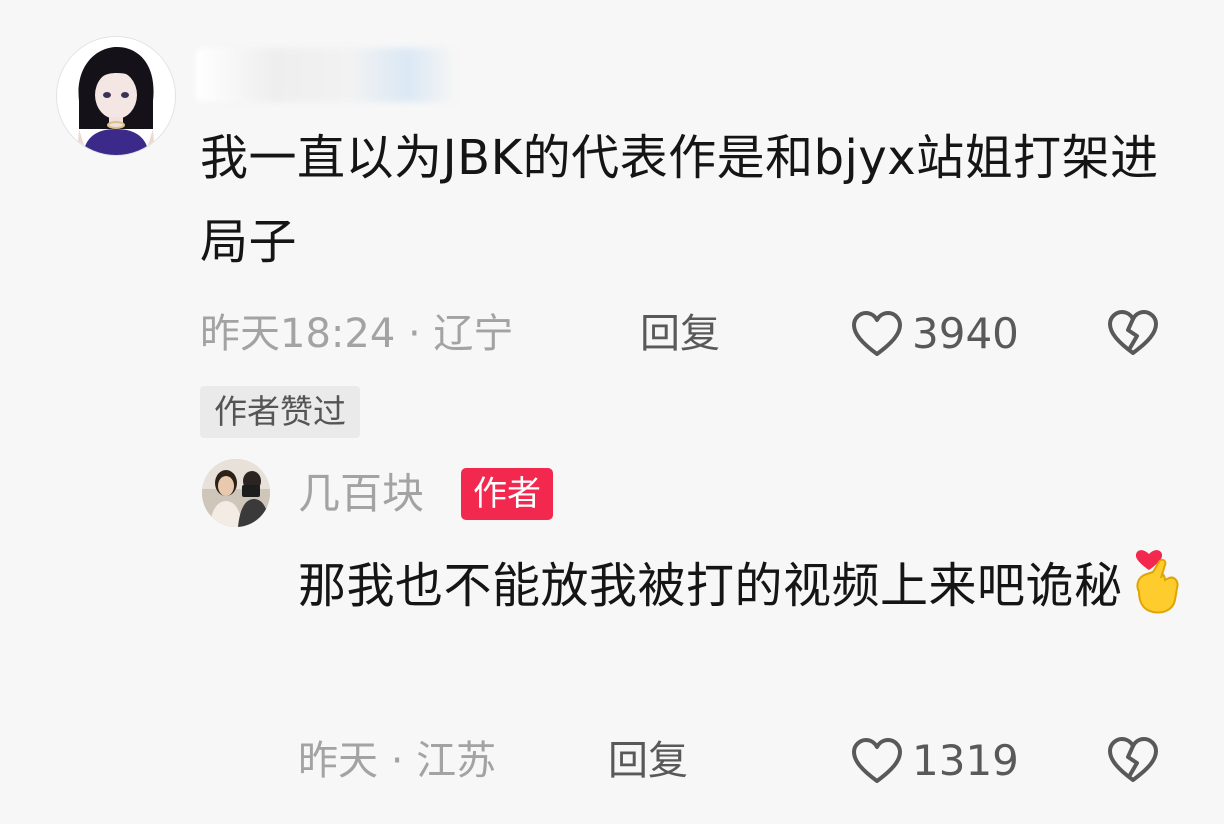 The height and width of the screenshot is (824, 1224). What do you see at coordinates (965, 333) in the screenshot?
I see `comment-like-count: 3940` at bounding box center [965, 333].